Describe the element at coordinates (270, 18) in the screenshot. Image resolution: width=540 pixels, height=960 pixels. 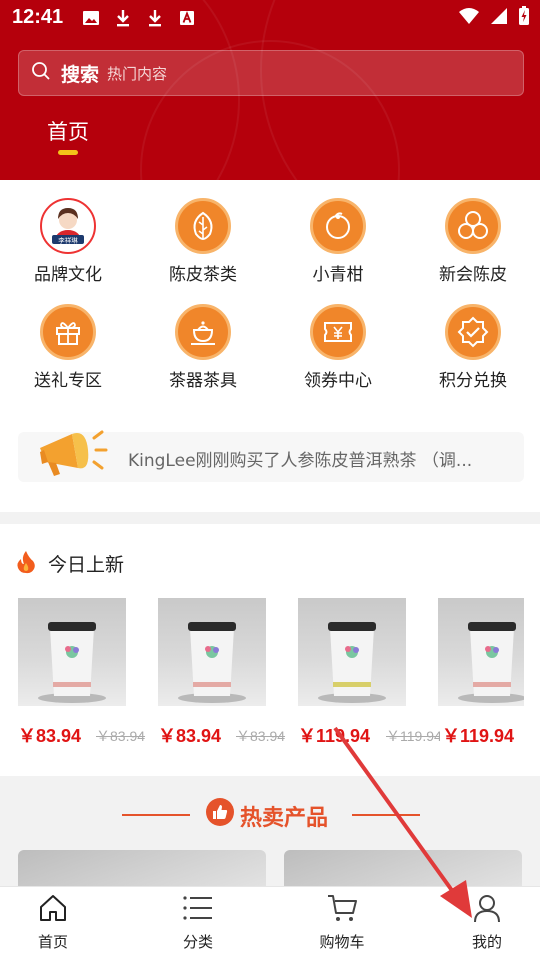
I see `status-bar: 12:41` at that location.